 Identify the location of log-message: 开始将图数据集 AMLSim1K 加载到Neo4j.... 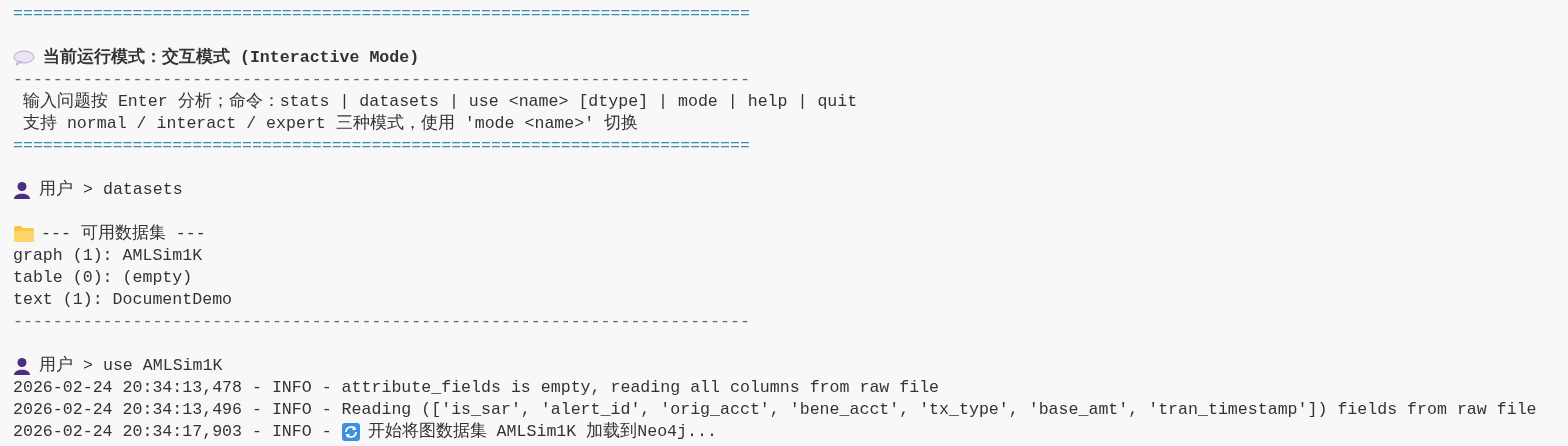
(542, 432).